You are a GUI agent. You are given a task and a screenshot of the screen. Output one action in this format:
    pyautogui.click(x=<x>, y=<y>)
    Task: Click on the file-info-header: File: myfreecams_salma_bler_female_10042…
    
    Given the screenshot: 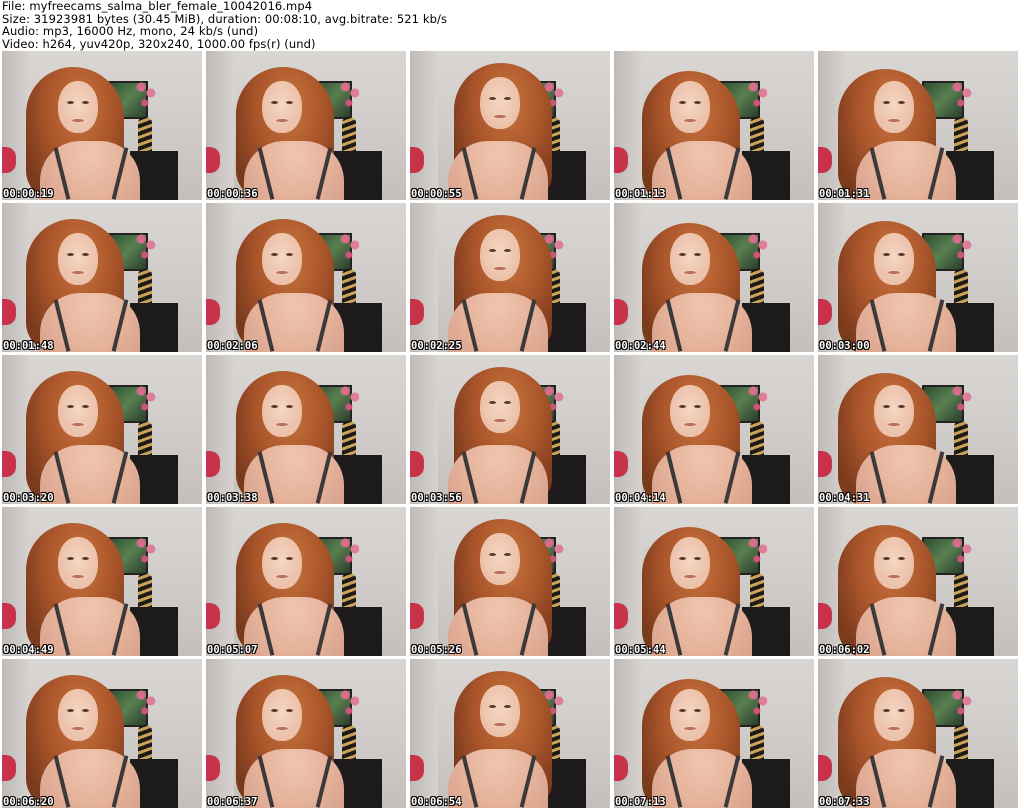 What is the action you would take?
    pyautogui.click(x=512, y=25)
    